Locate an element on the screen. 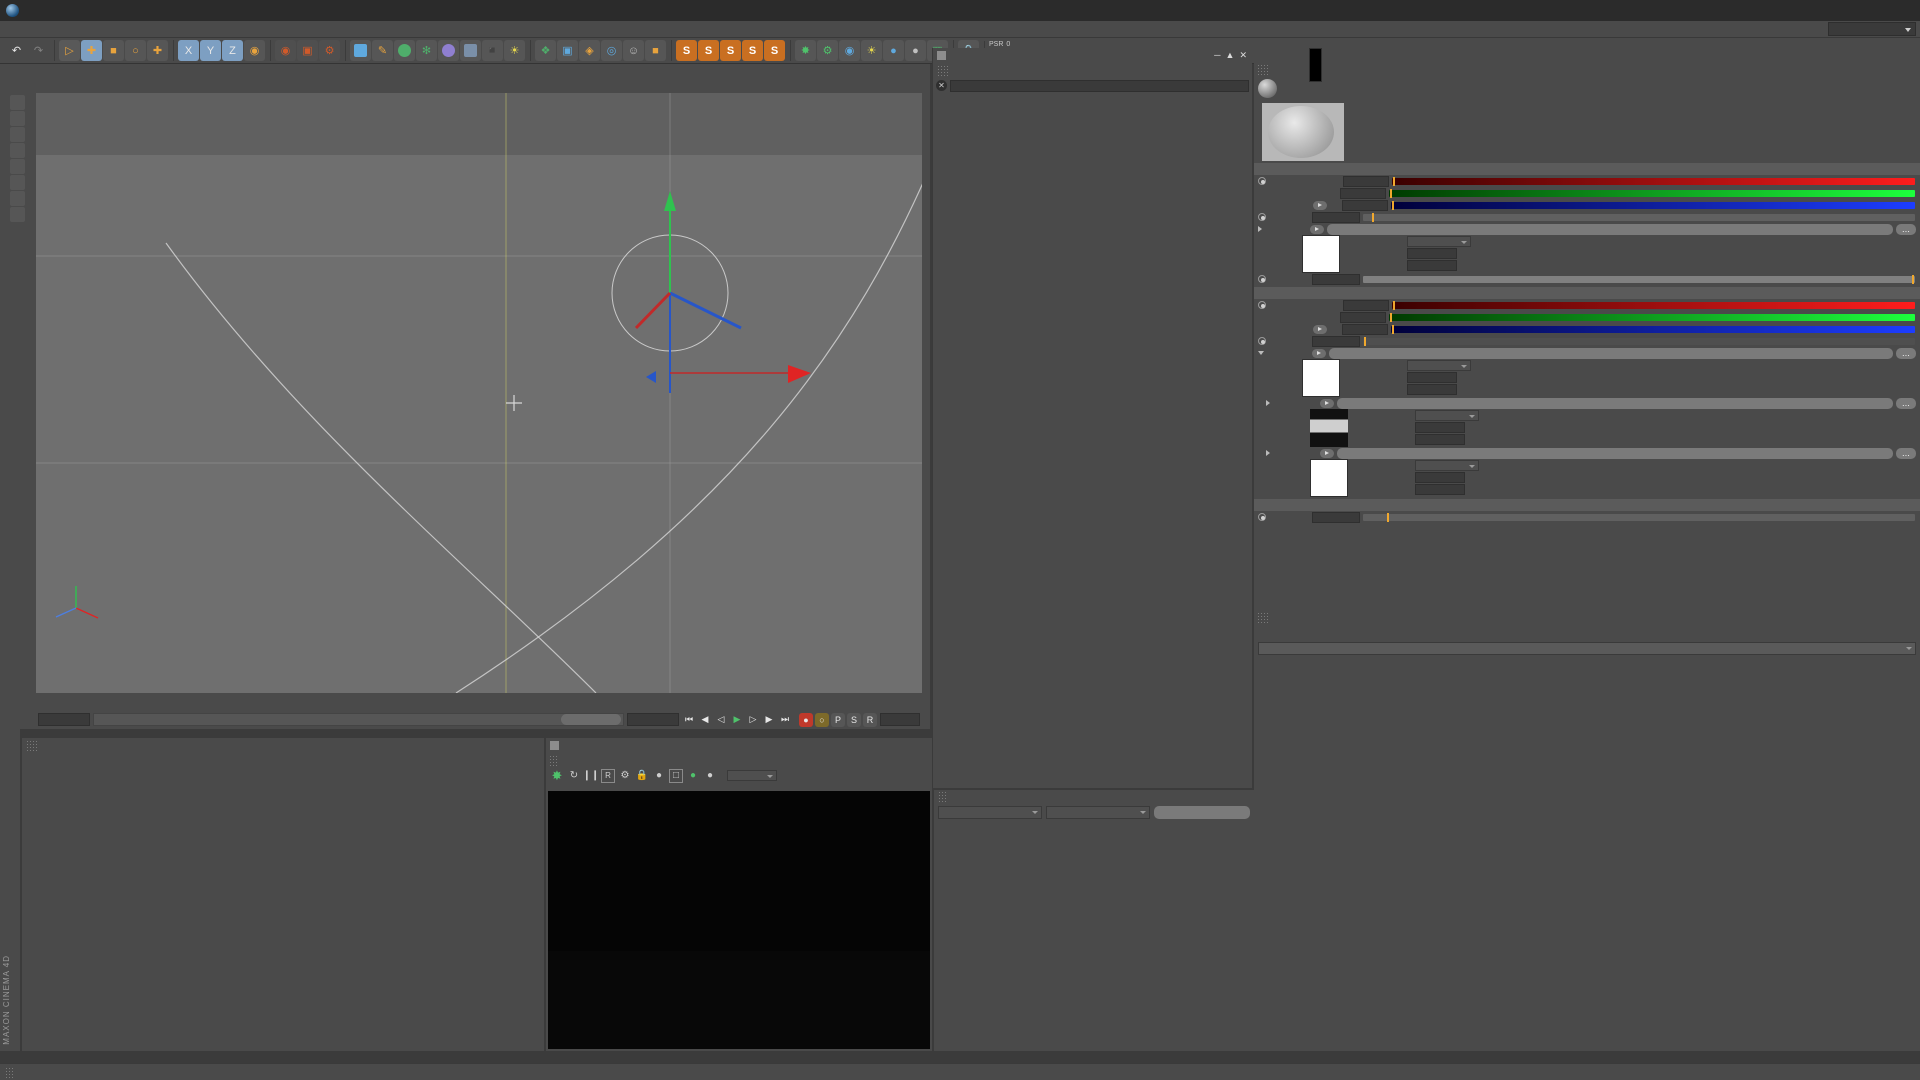  kernel-type-select is located at coordinates (1587, 648).